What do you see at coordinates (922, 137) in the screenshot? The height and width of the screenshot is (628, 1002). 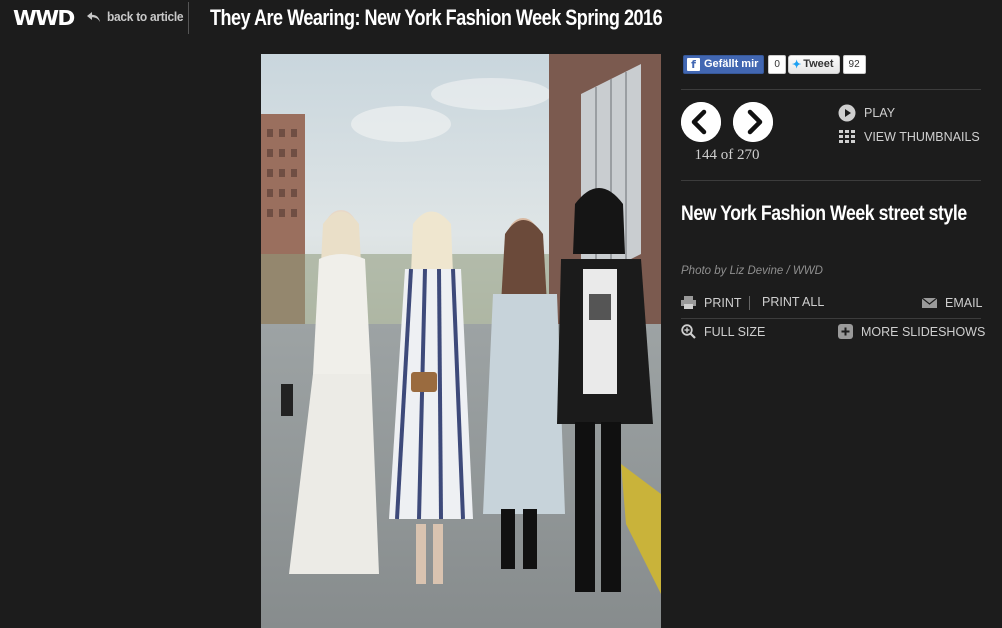 I see `view-thumbnails-label: VIEW THUMBNAILS` at bounding box center [922, 137].